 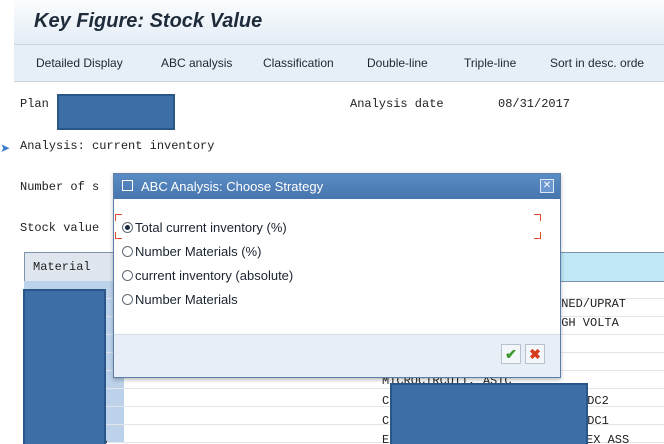 What do you see at coordinates (79, 63) in the screenshot?
I see `detailed-display-button: Detailed Display` at bounding box center [79, 63].